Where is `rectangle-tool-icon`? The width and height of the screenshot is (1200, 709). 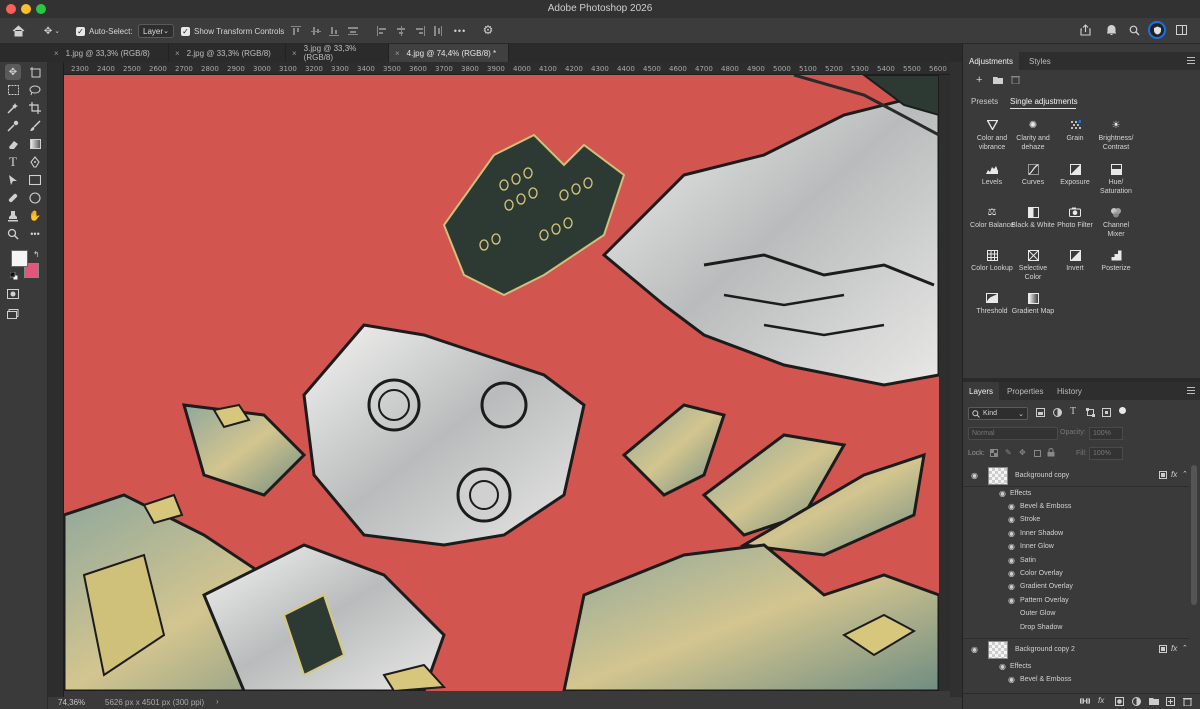 rectangle-tool-icon is located at coordinates (35, 180).